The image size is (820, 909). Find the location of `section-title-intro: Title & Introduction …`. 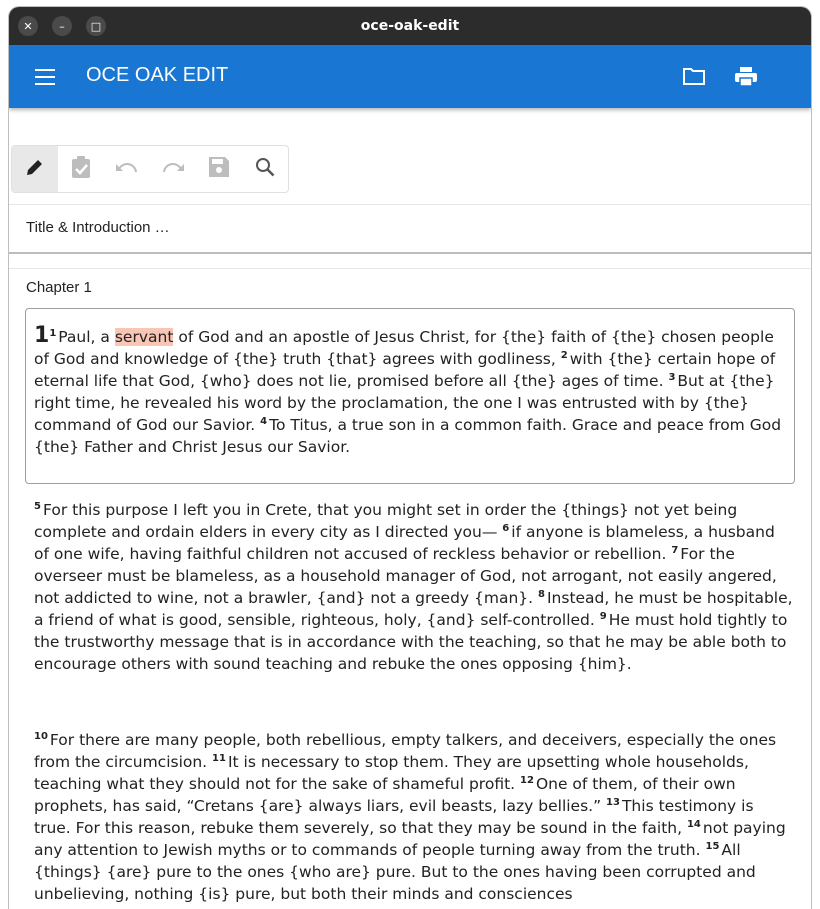

section-title-intro: Title & Introduction … is located at coordinates (98, 227).